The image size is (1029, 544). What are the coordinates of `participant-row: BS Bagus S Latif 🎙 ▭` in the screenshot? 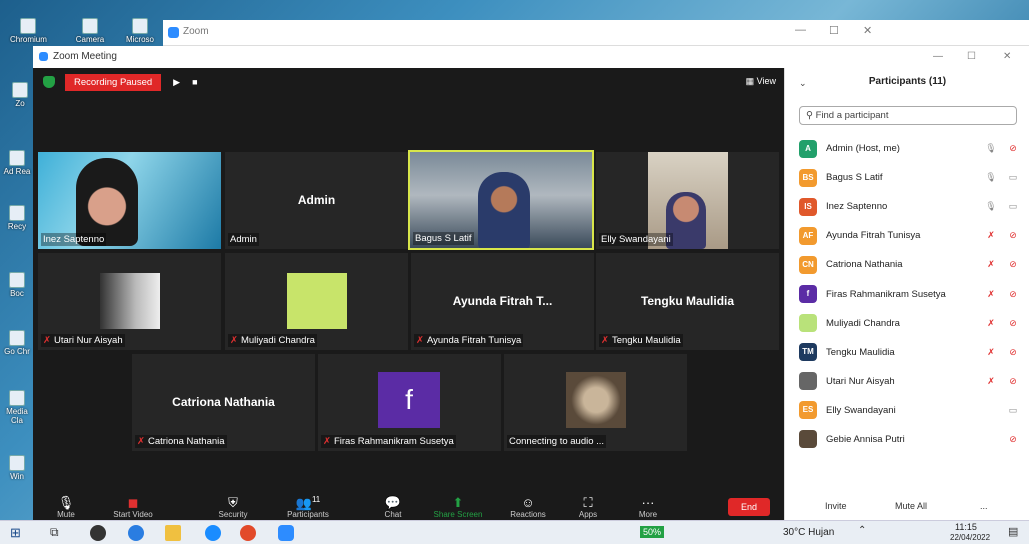 It's located at (911, 177).